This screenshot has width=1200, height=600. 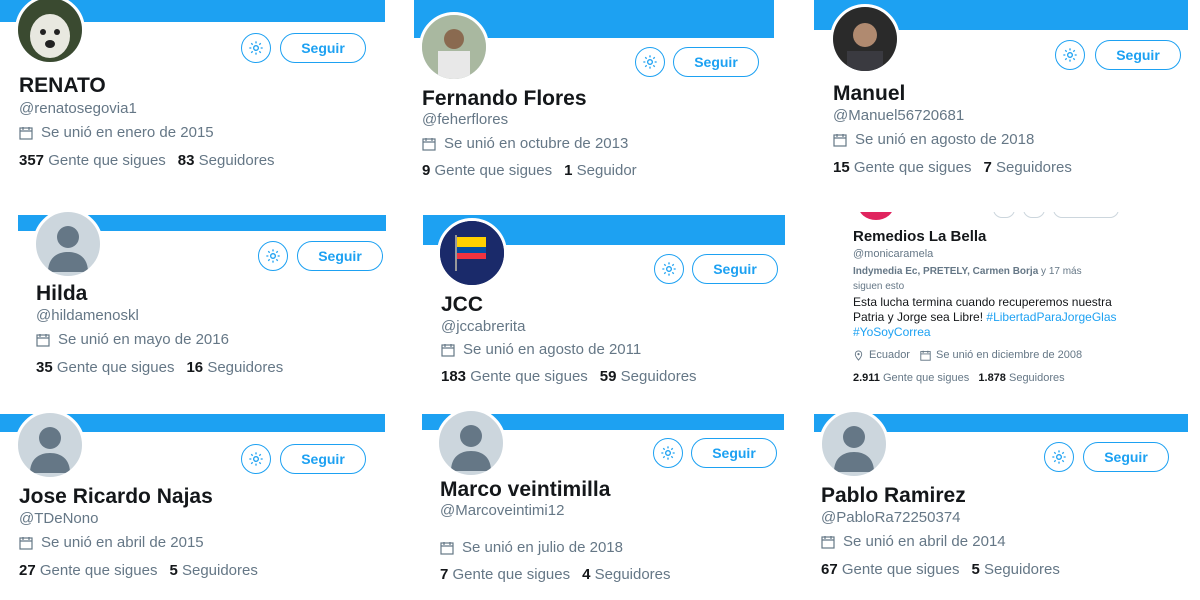 What do you see at coordinates (568, 170) in the screenshot?
I see `followers-count: 1` at bounding box center [568, 170].